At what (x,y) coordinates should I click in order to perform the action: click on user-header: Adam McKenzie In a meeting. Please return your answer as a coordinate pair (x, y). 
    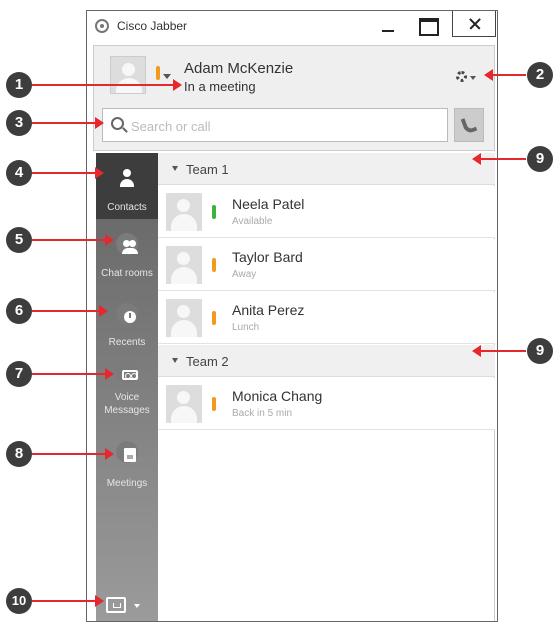
    Looking at the image, I should click on (294, 98).